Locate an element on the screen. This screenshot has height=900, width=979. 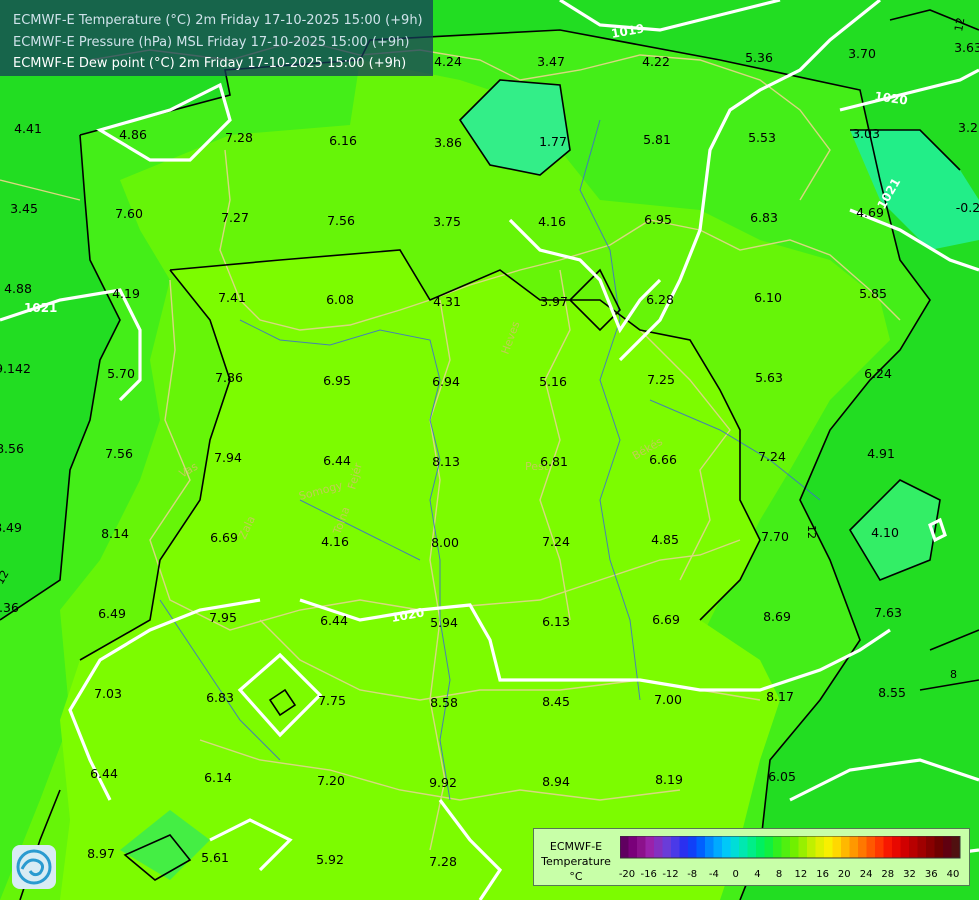
station-value: 8.14 is located at coordinates (115, 533).